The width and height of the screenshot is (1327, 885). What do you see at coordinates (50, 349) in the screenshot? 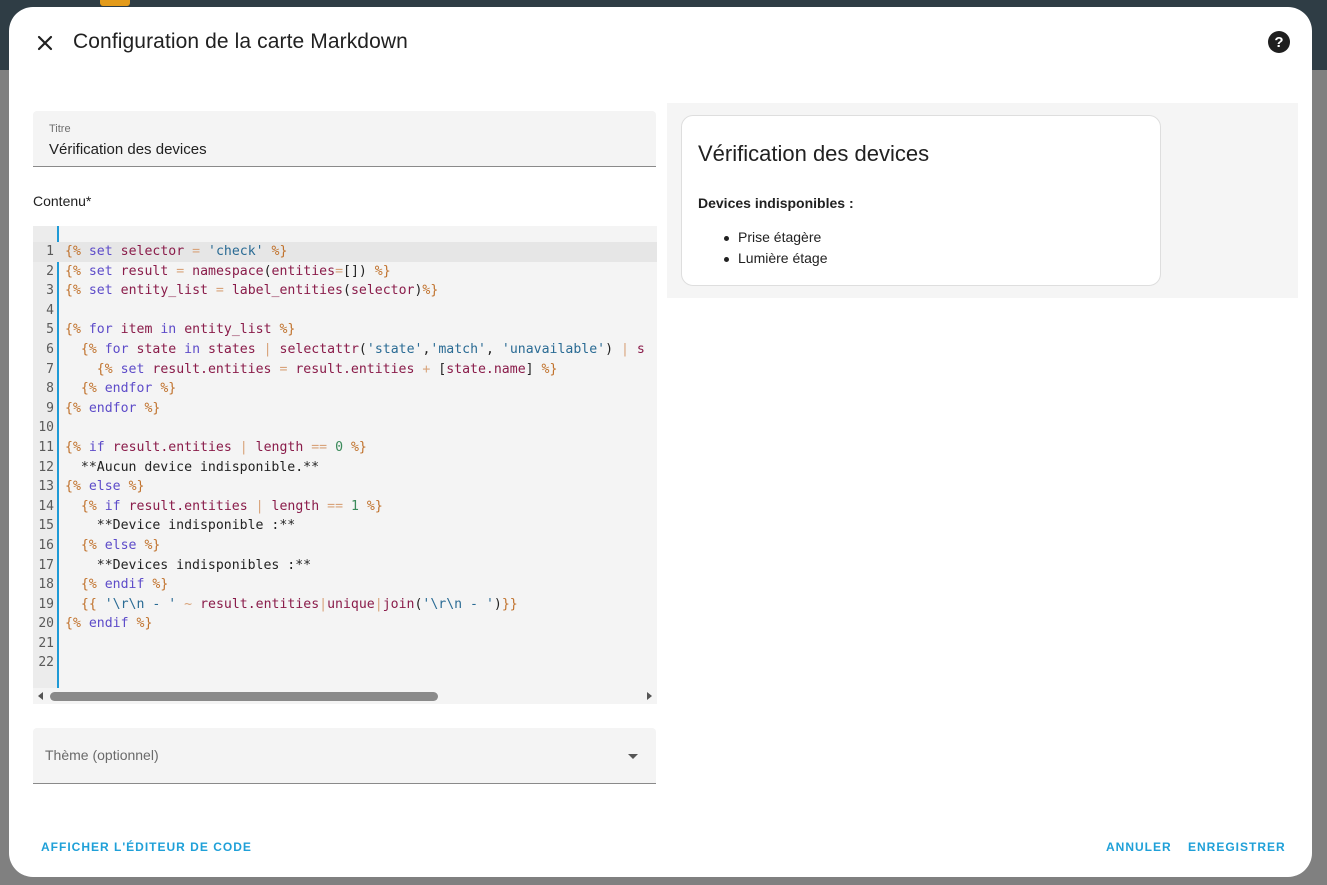
I see `line-number: 6` at bounding box center [50, 349].